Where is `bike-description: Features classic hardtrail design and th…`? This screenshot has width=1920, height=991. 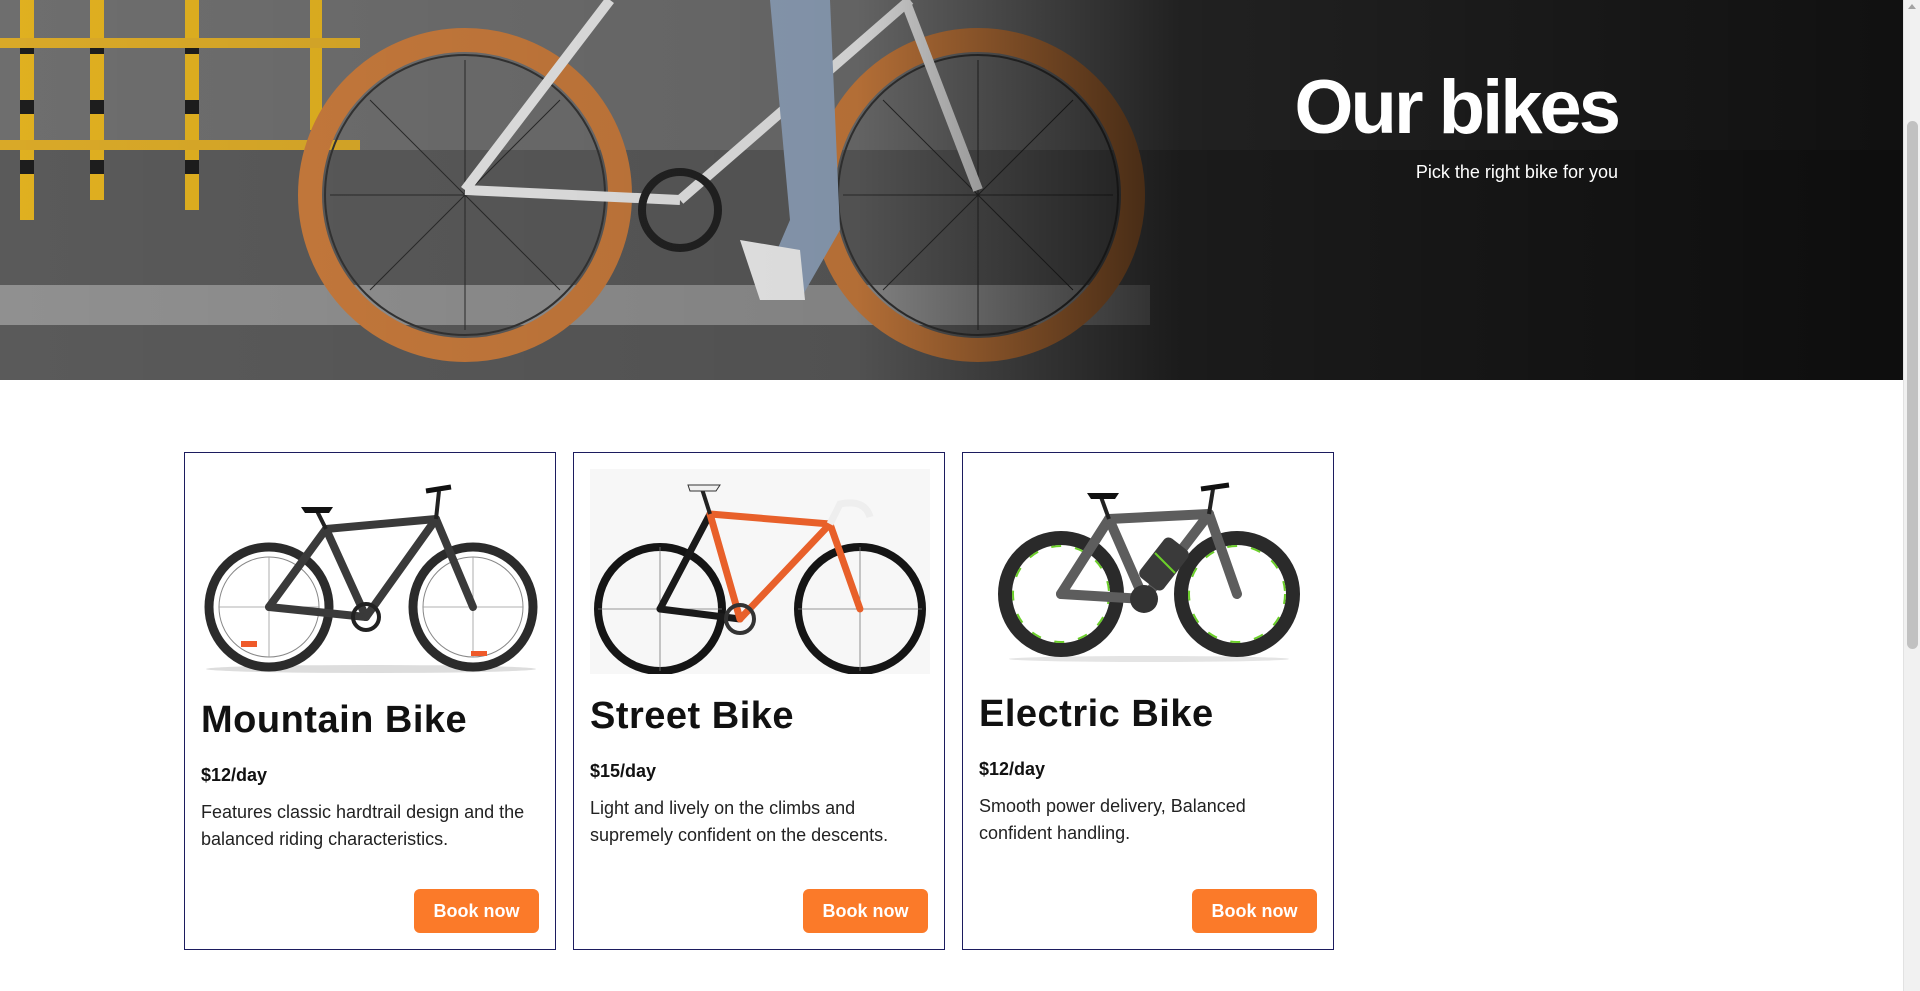
bike-description: Features classic hardtrail design and th… is located at coordinates (363, 825).